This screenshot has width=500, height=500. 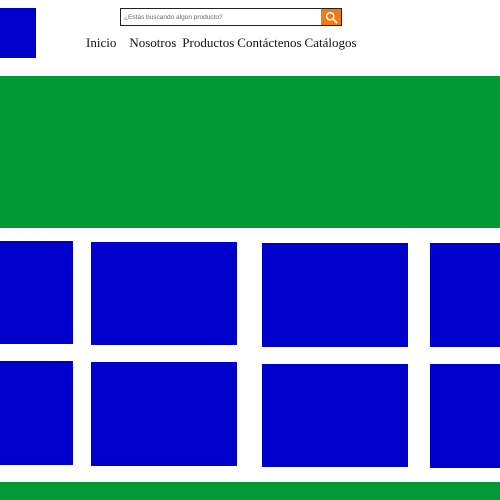 I want to click on nav-item-nosotros: Nosotros, so click(x=152, y=43).